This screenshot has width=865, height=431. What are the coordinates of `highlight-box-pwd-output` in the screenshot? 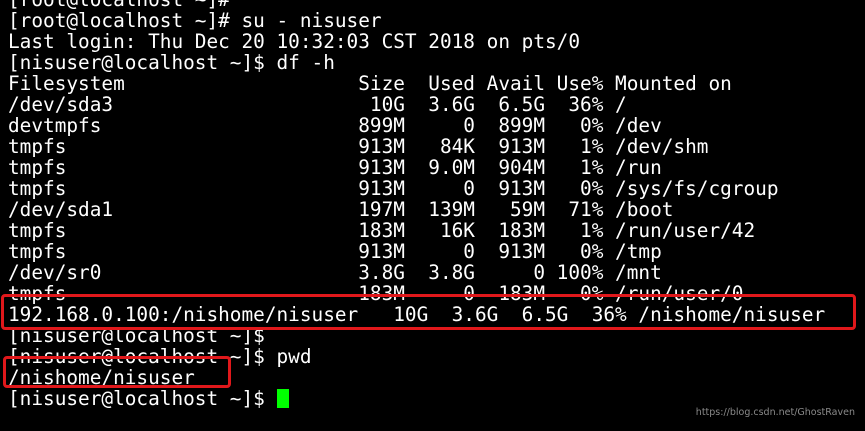 It's located at (117, 372).